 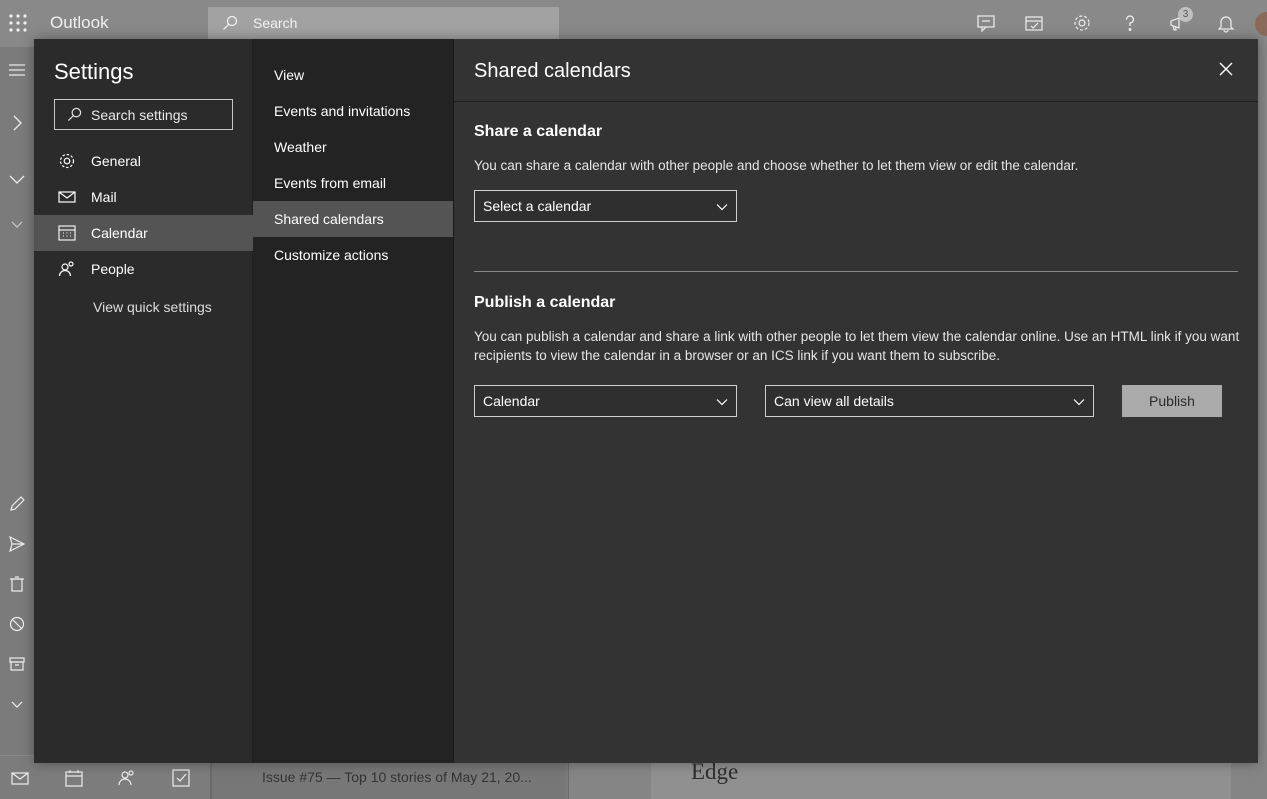 What do you see at coordinates (17, 624) in the screenshot?
I see `block-icon` at bounding box center [17, 624].